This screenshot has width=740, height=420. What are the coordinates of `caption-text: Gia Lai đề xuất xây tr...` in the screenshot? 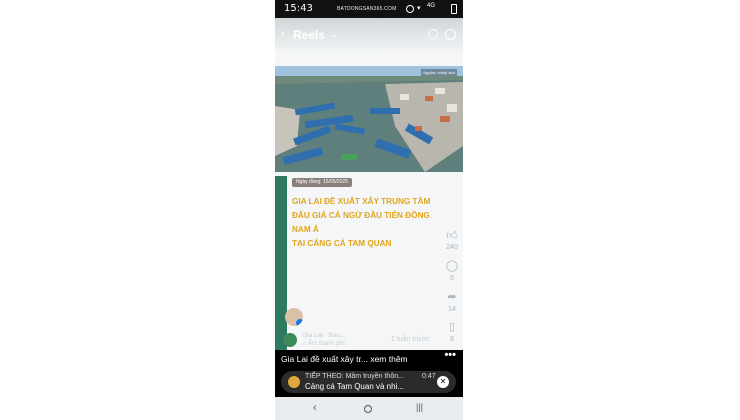 It's located at (324, 359).